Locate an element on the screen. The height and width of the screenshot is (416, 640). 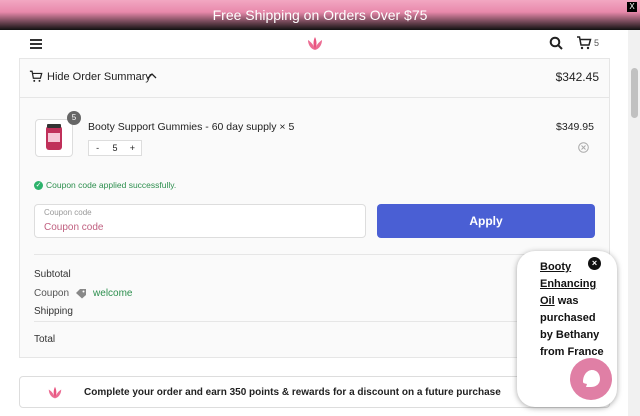
order-summary-toggle-label: Hide Order Summary is located at coordinates (99, 77).